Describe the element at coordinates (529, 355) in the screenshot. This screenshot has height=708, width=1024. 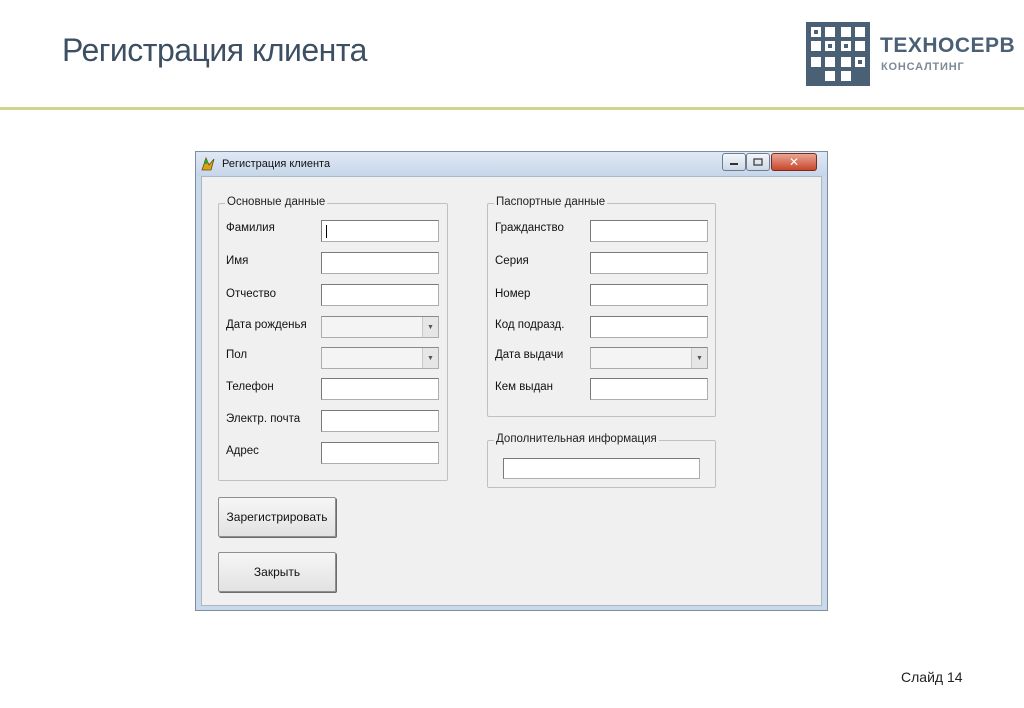
I see `issue-date-label: Дата выдачи` at that location.